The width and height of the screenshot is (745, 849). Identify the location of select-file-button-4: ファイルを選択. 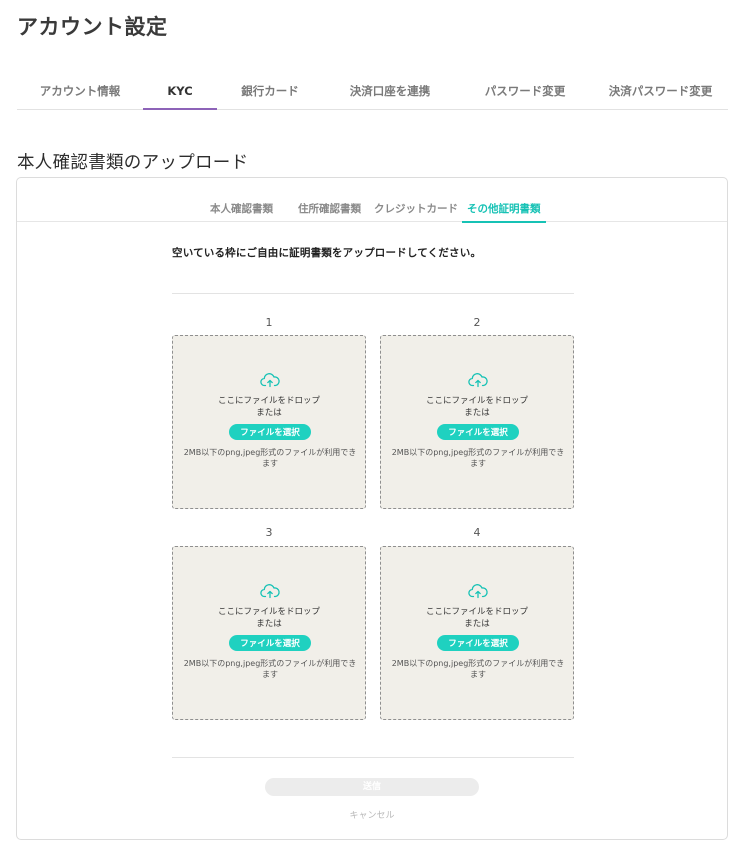
(478, 643).